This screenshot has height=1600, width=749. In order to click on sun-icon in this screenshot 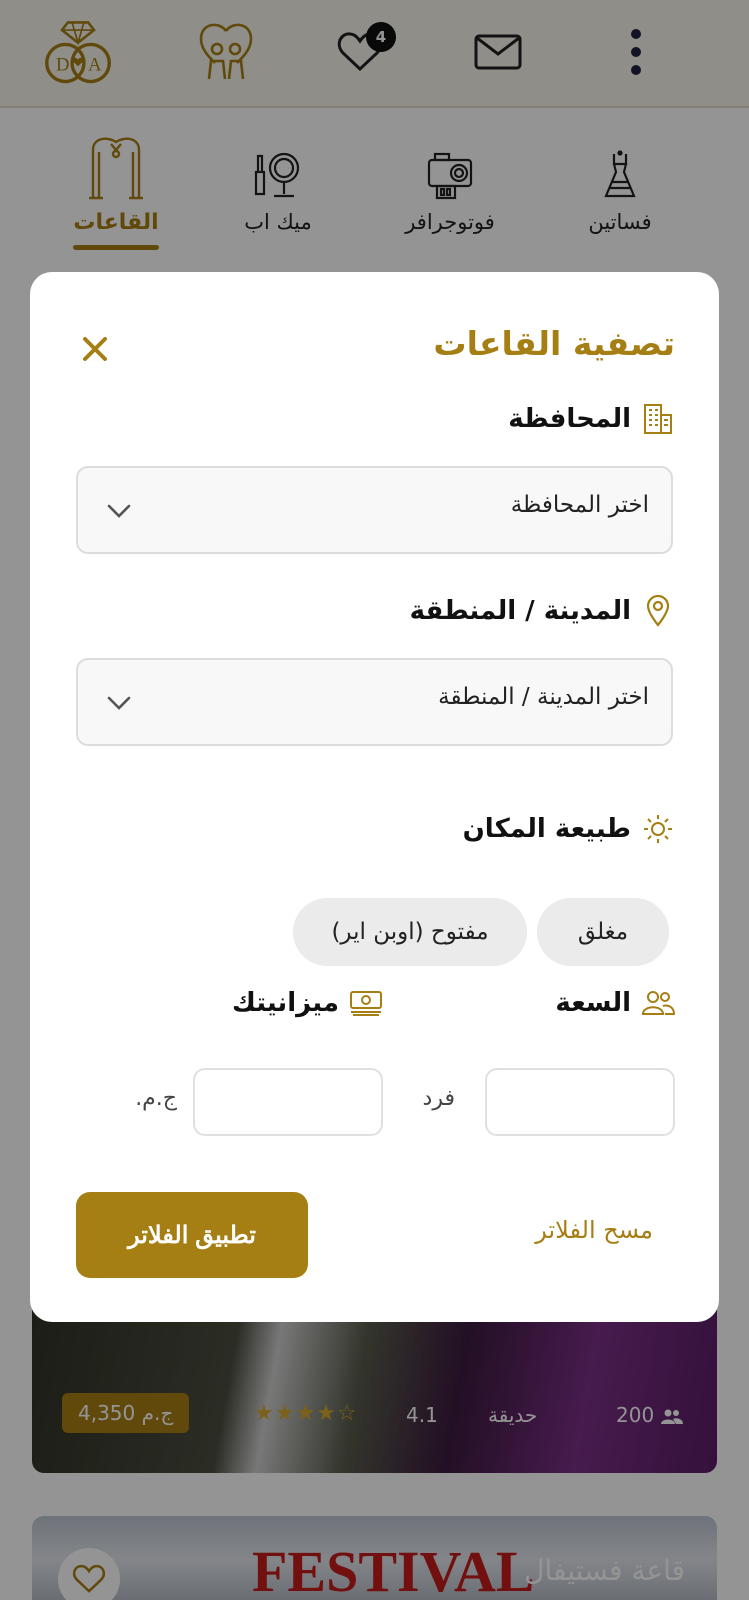, I will do `click(658, 829)`.